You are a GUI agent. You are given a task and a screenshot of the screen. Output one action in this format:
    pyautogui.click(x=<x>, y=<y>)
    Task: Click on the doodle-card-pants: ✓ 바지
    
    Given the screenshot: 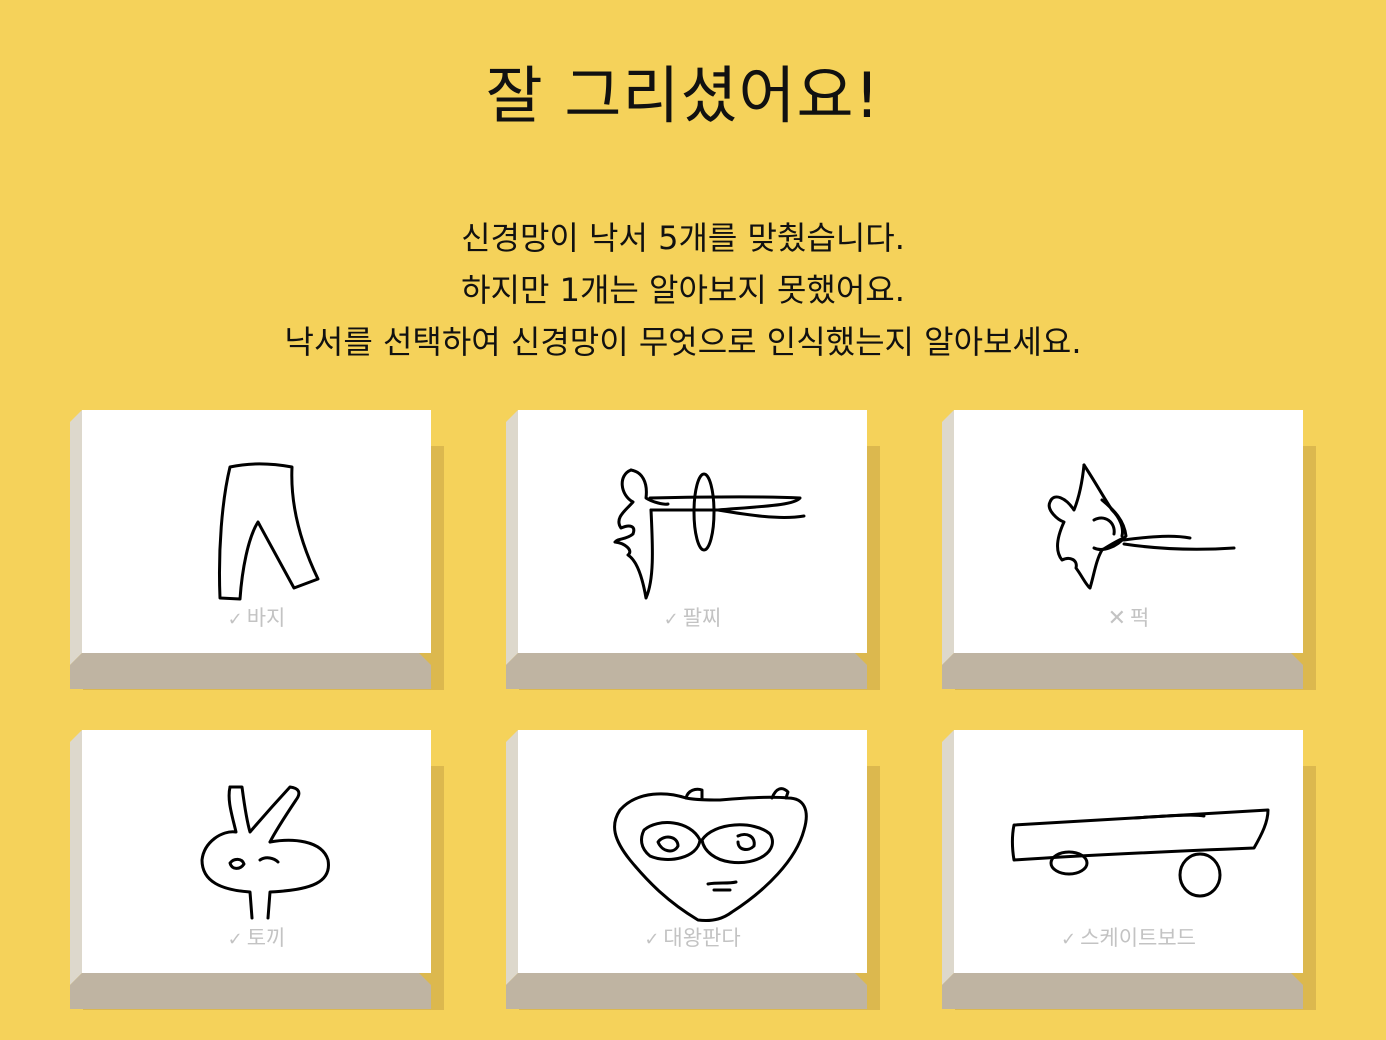 What is the action you would take?
    pyautogui.click(x=257, y=550)
    